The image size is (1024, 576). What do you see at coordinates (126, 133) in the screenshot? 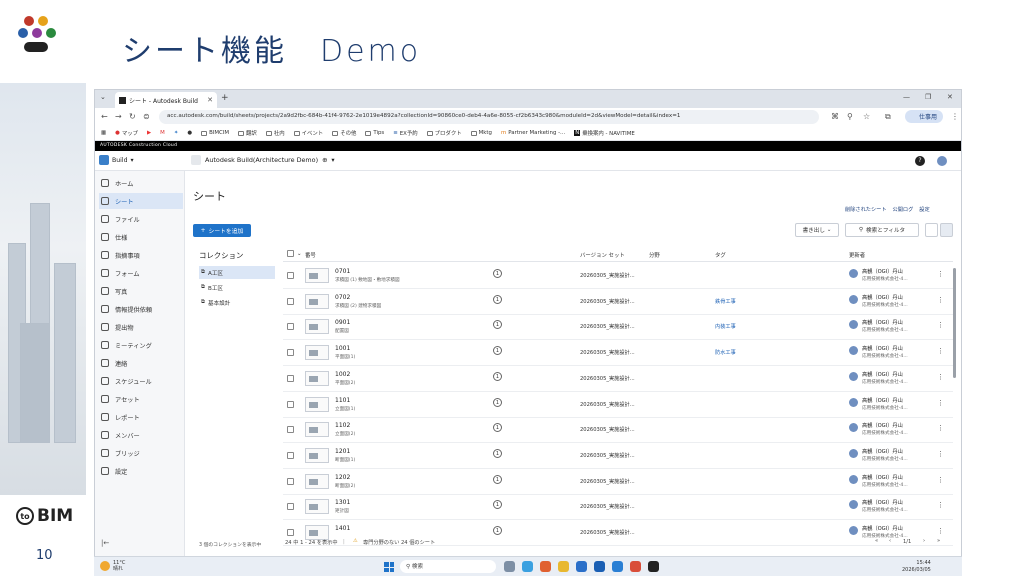
I see `bookmark-item: ● マップ` at bounding box center [126, 133].